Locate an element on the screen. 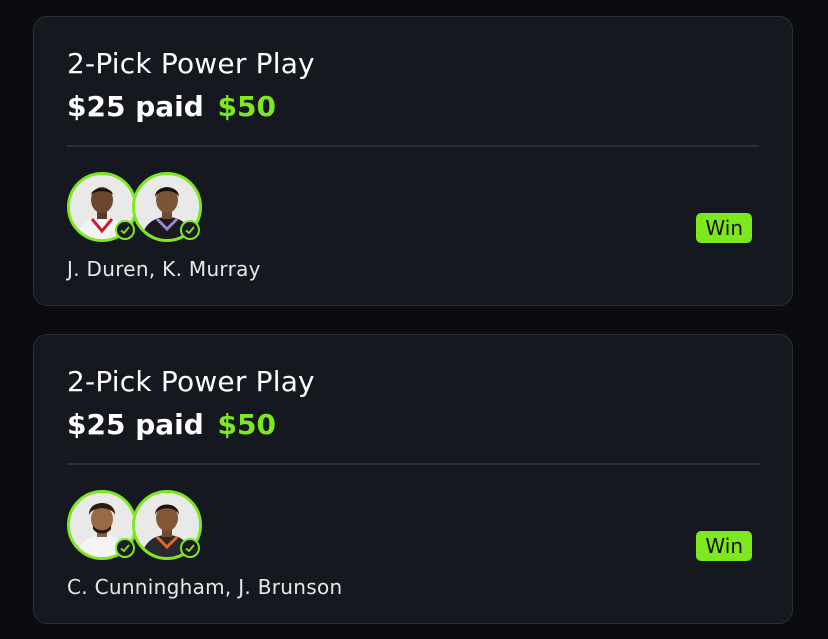  player-names: J. Duren, K. Murray is located at coordinates (164, 269).